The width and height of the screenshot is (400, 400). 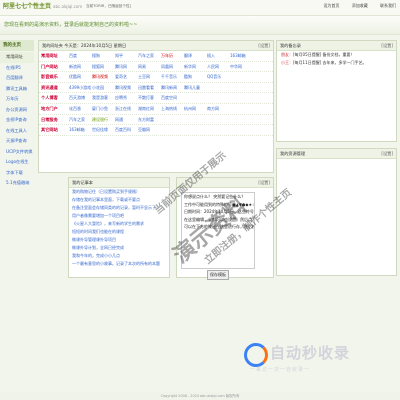 What do you see at coordinates (360, 5) in the screenshot?
I see `add-favorite-link: 添加收藏` at bounding box center [360, 5].